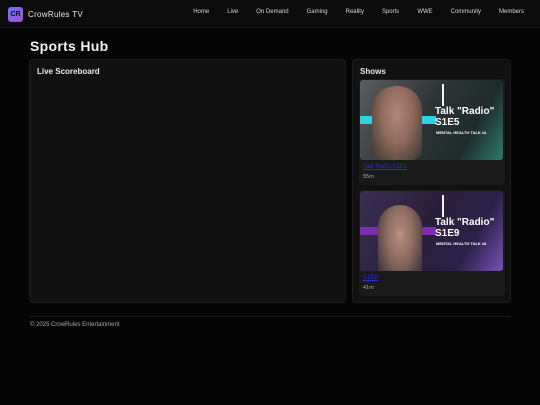 The height and width of the screenshot is (405, 540). I want to click on nav-item-sports: Sports, so click(390, 12).